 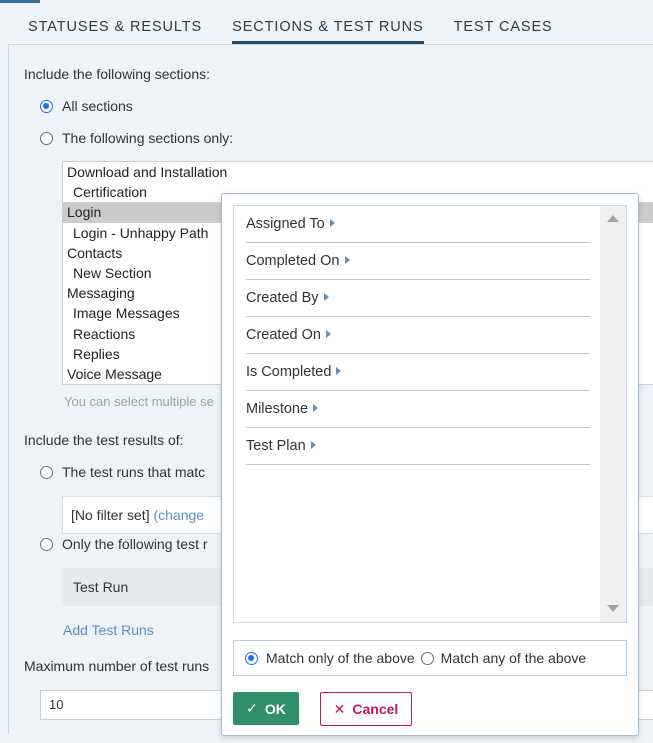 I want to click on radio-all-sections-label: All sections, so click(x=97, y=106).